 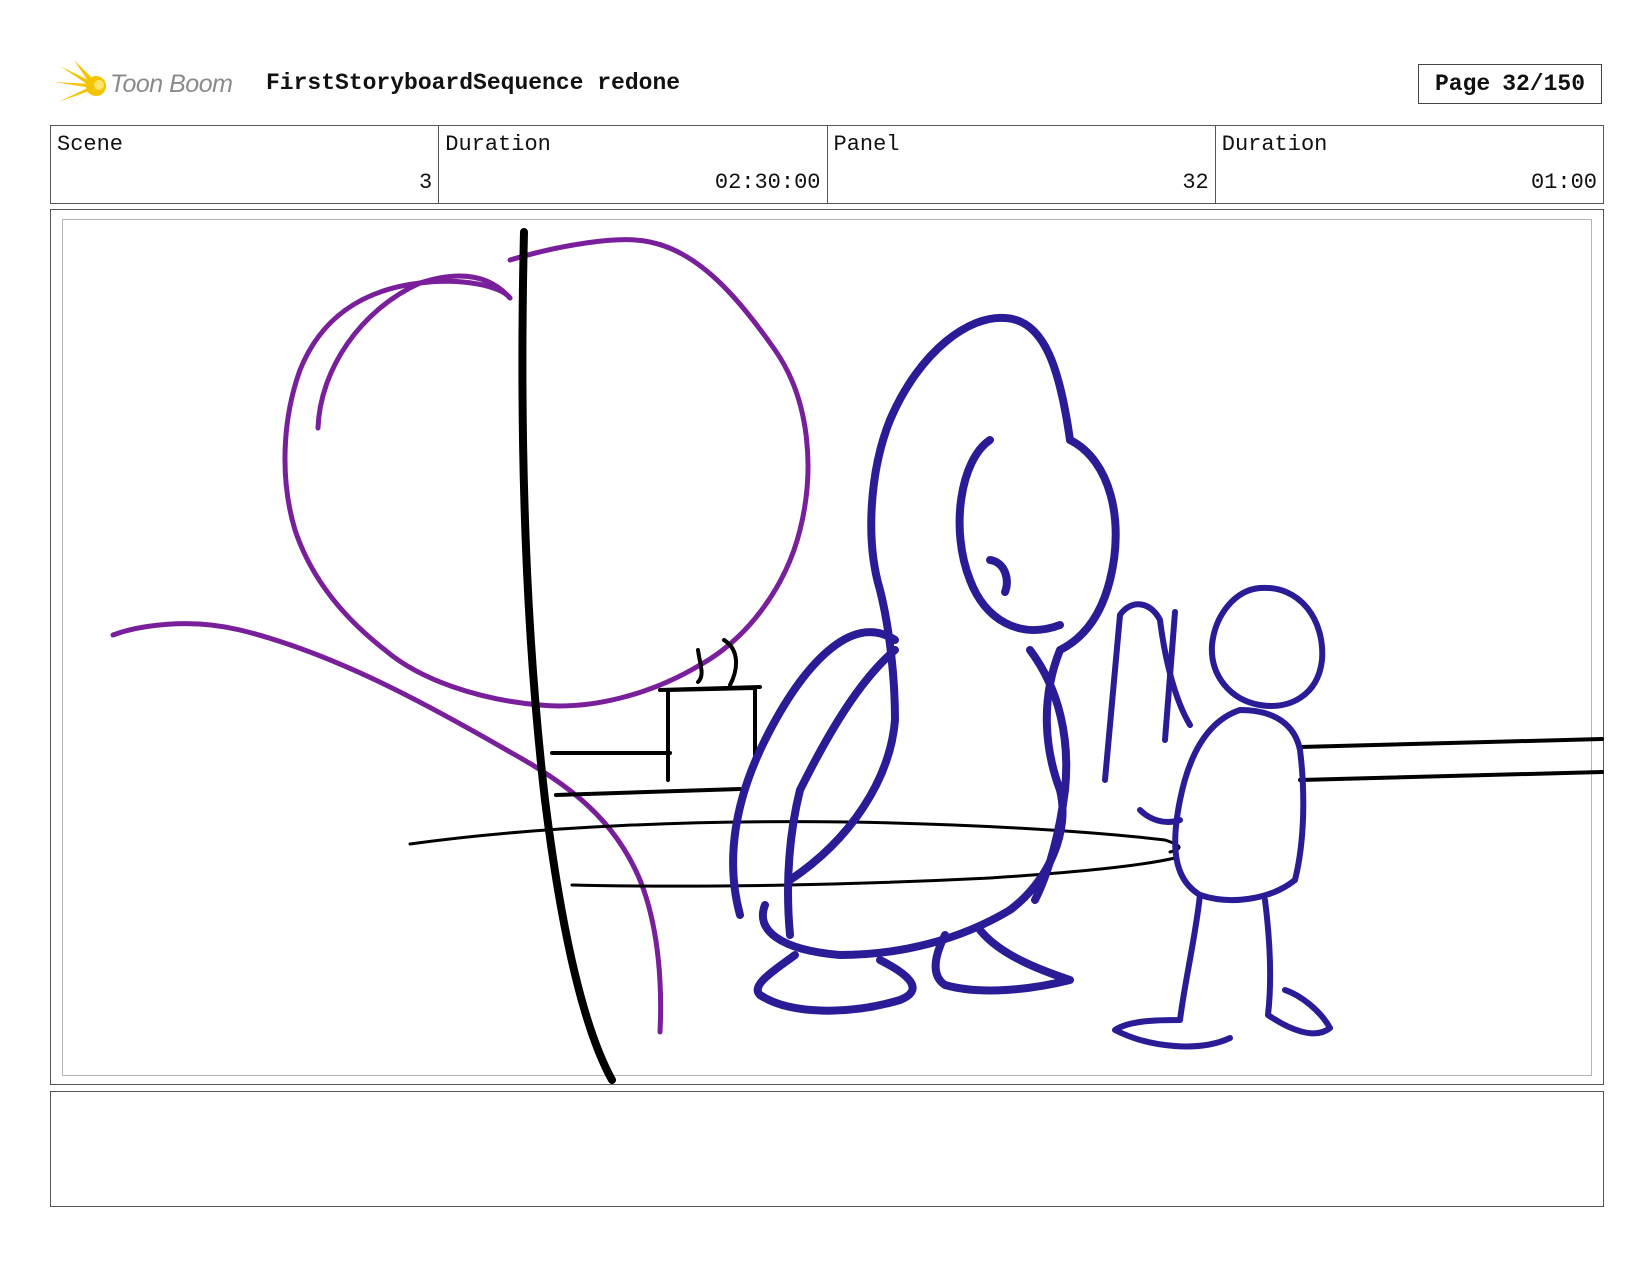 What do you see at coordinates (1195, 182) in the screenshot?
I see `panel-value: 32` at bounding box center [1195, 182].